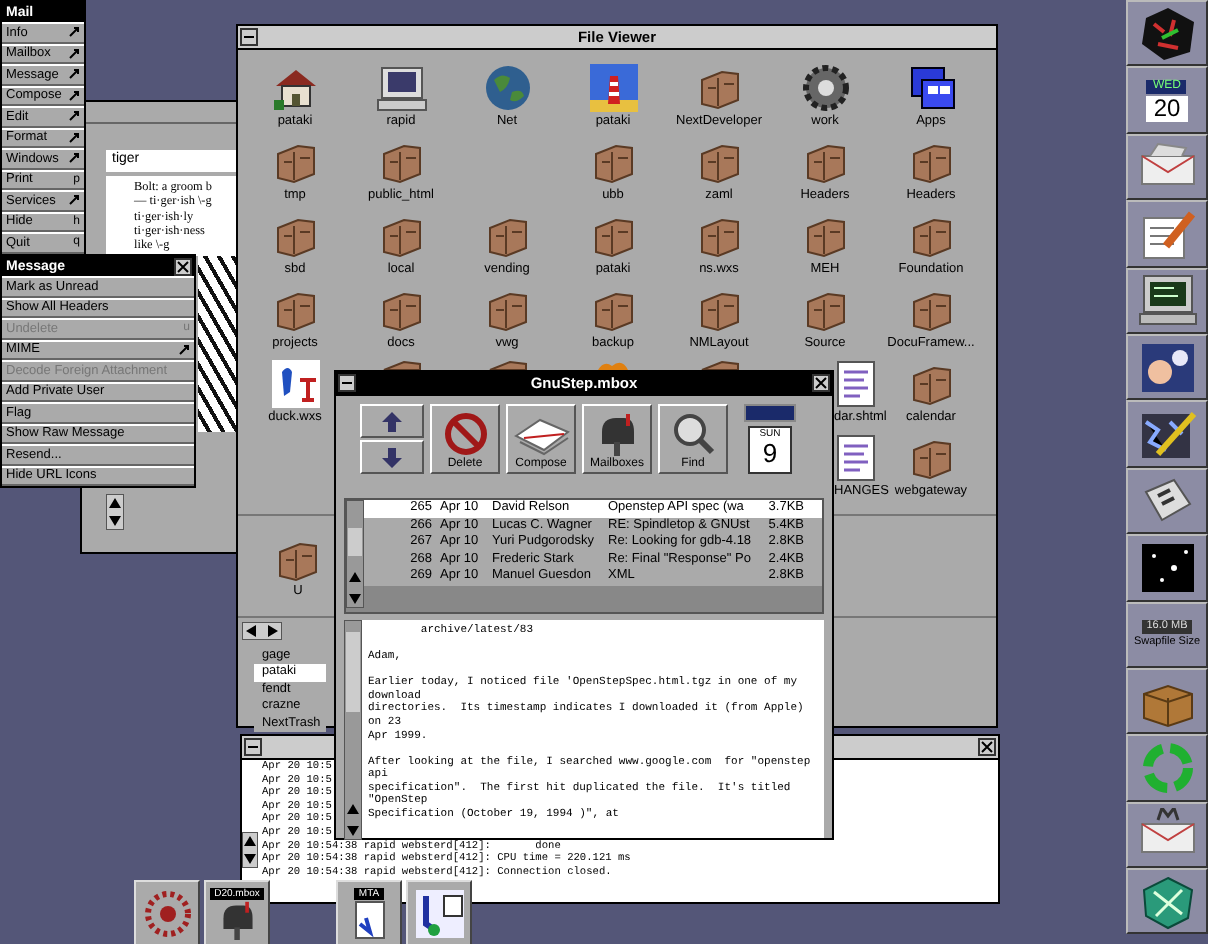  What do you see at coordinates (1167, 108) in the screenshot?
I see `day-label: 20` at bounding box center [1167, 108].